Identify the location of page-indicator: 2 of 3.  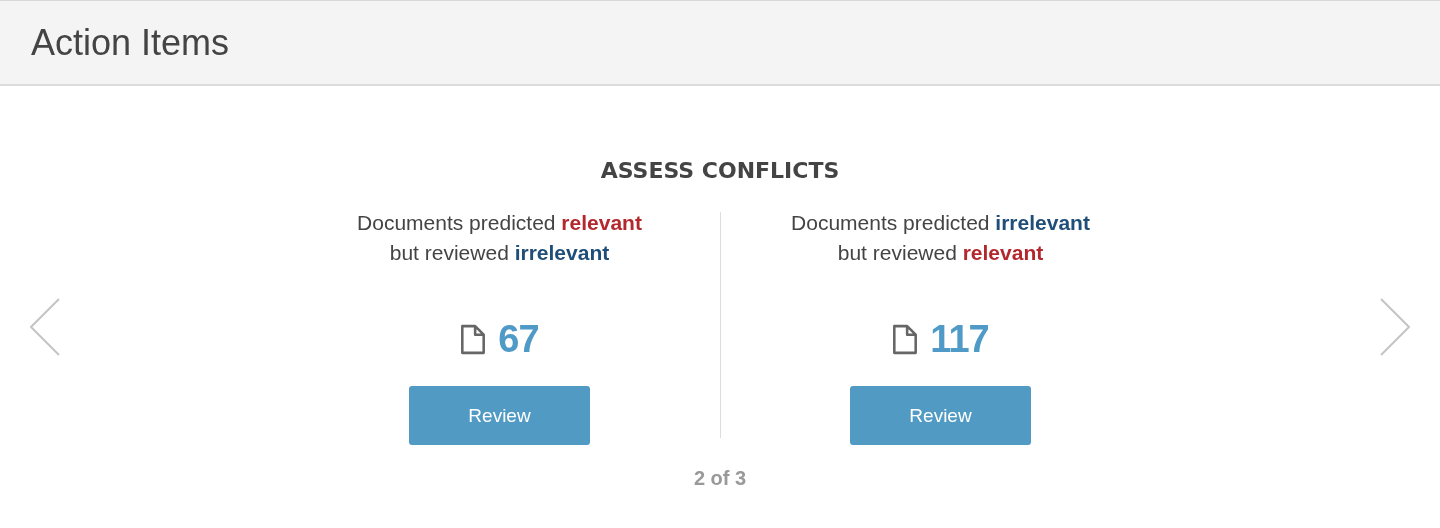
(720, 478).